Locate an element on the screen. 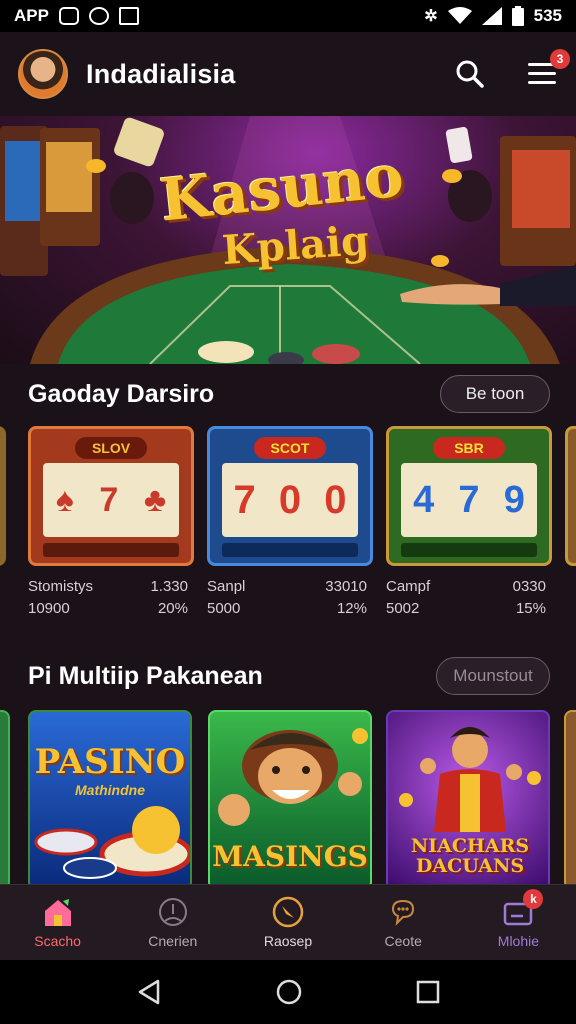 The image size is (576, 1024). game-name: Campf is located at coordinates (408, 586).